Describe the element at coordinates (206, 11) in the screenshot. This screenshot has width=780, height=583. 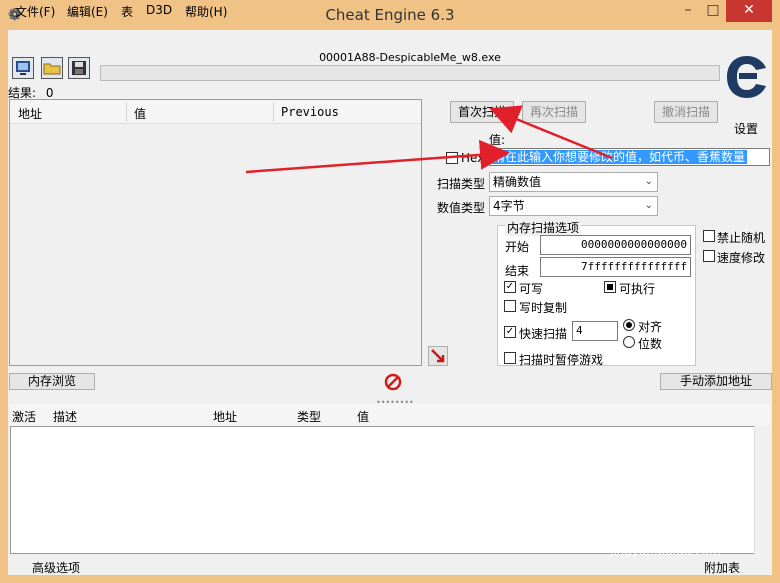
I see `menu-help: 帮助(H)` at that location.